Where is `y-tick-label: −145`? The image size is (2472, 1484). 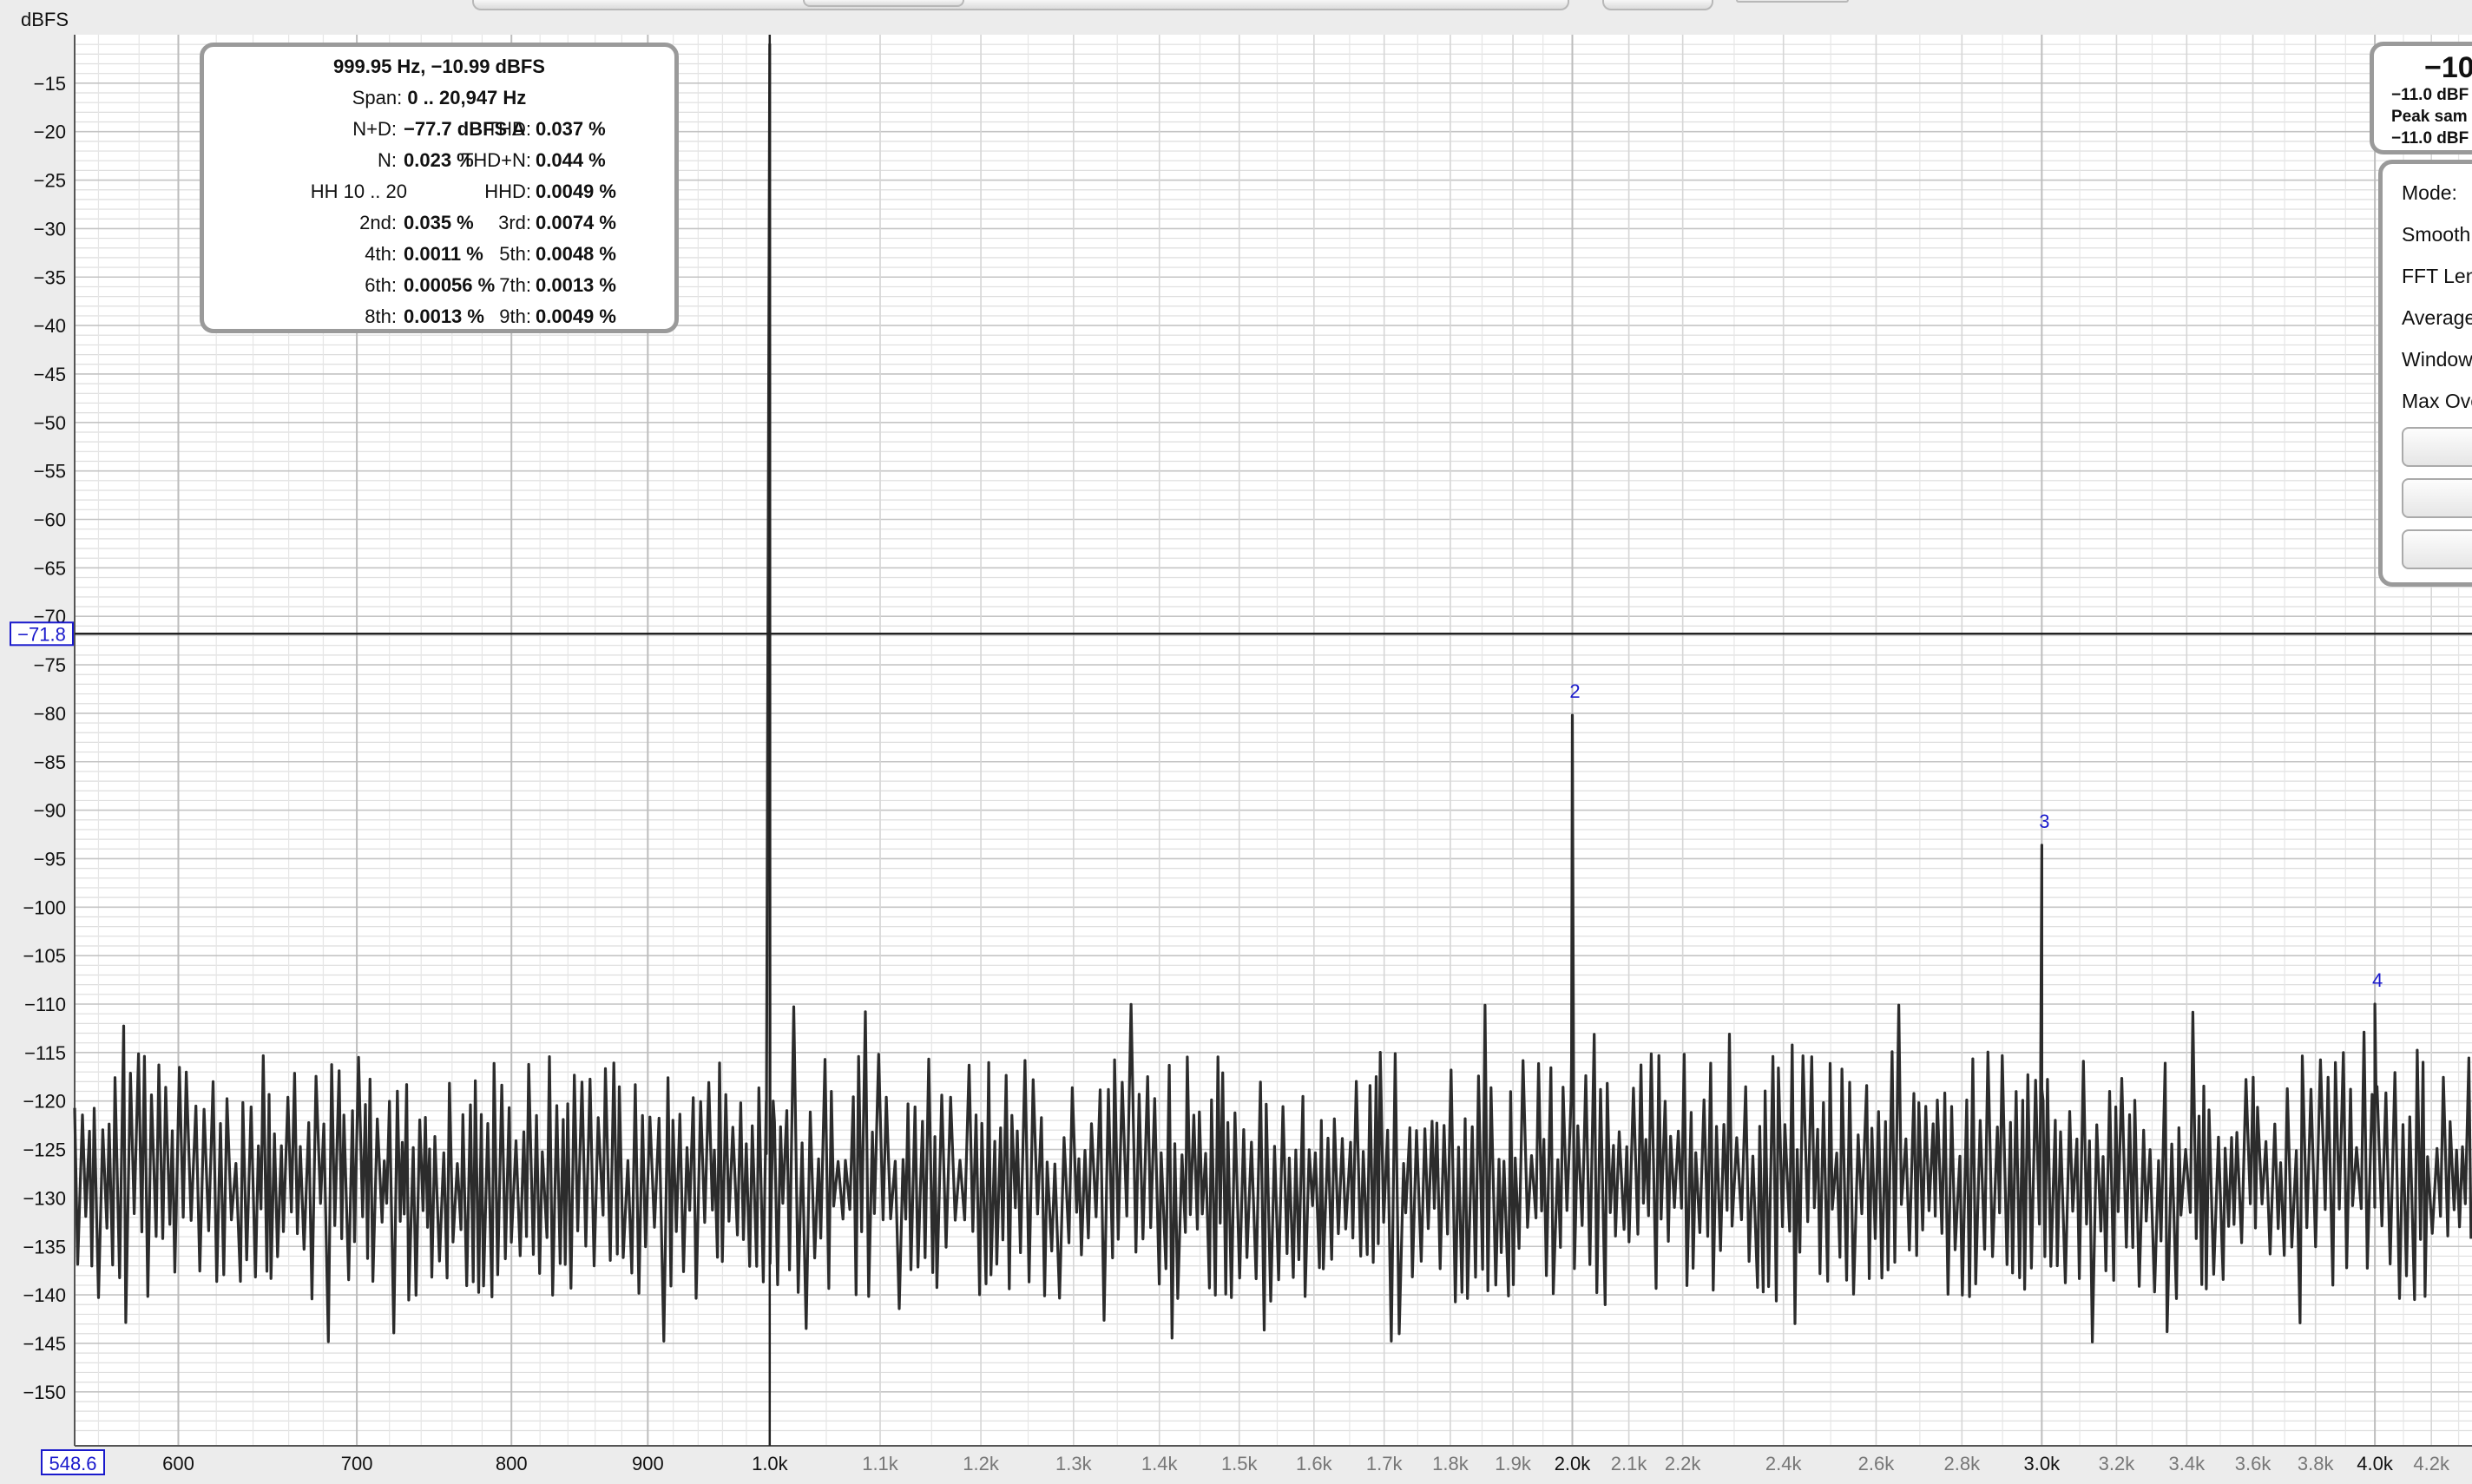
y-tick-label: −145 is located at coordinates (44, 1344).